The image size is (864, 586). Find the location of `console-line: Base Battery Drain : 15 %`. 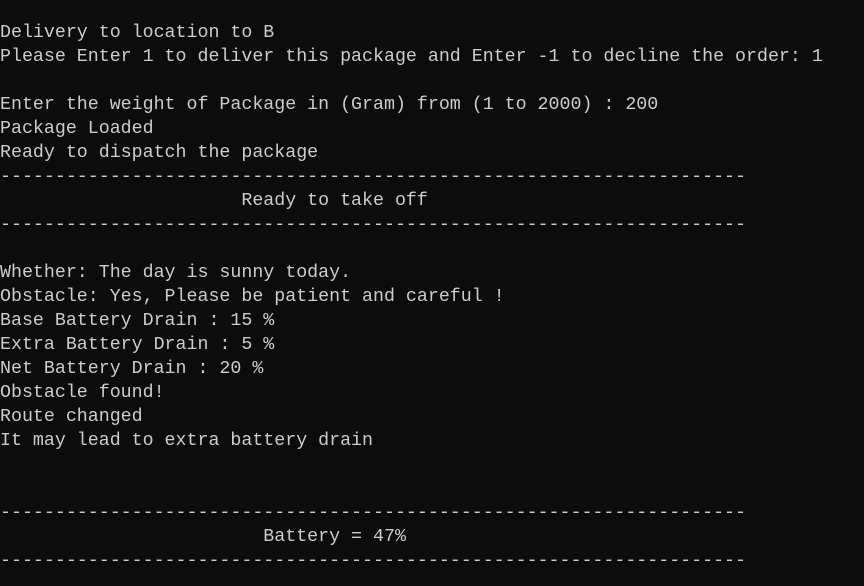

console-line: Base Battery Drain : 15 % is located at coordinates (137, 321).